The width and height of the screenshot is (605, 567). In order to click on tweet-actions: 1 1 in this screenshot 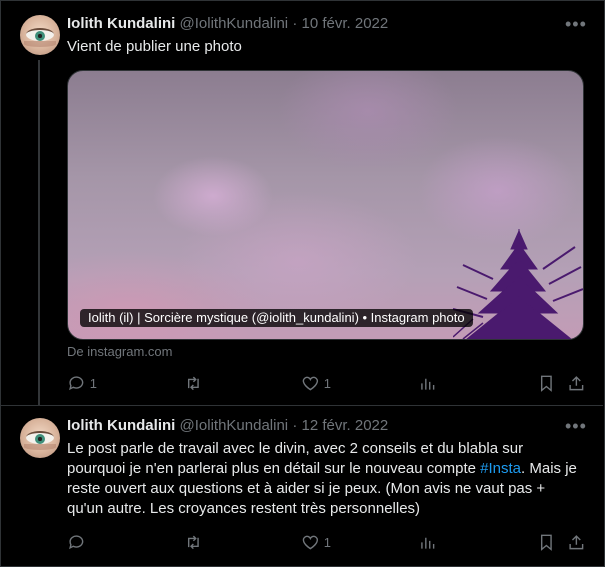, I will do `click(327, 383)`.